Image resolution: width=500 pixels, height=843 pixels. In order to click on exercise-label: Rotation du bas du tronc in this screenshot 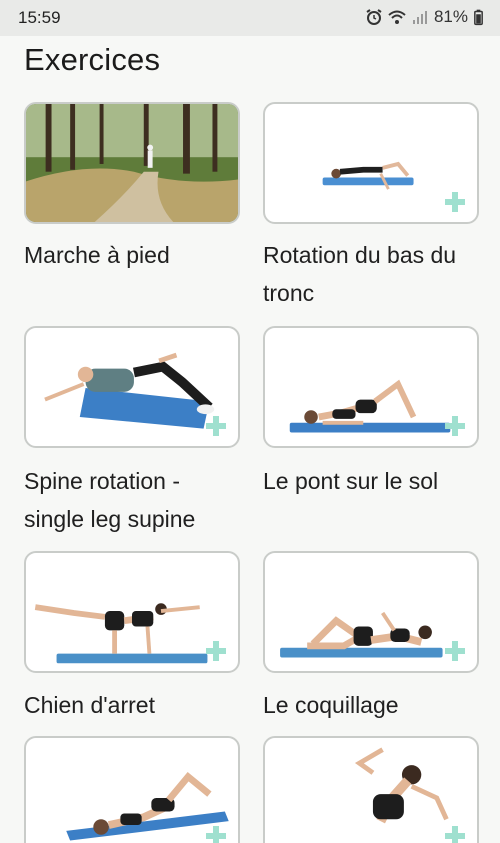, I will do `click(373, 274)`.